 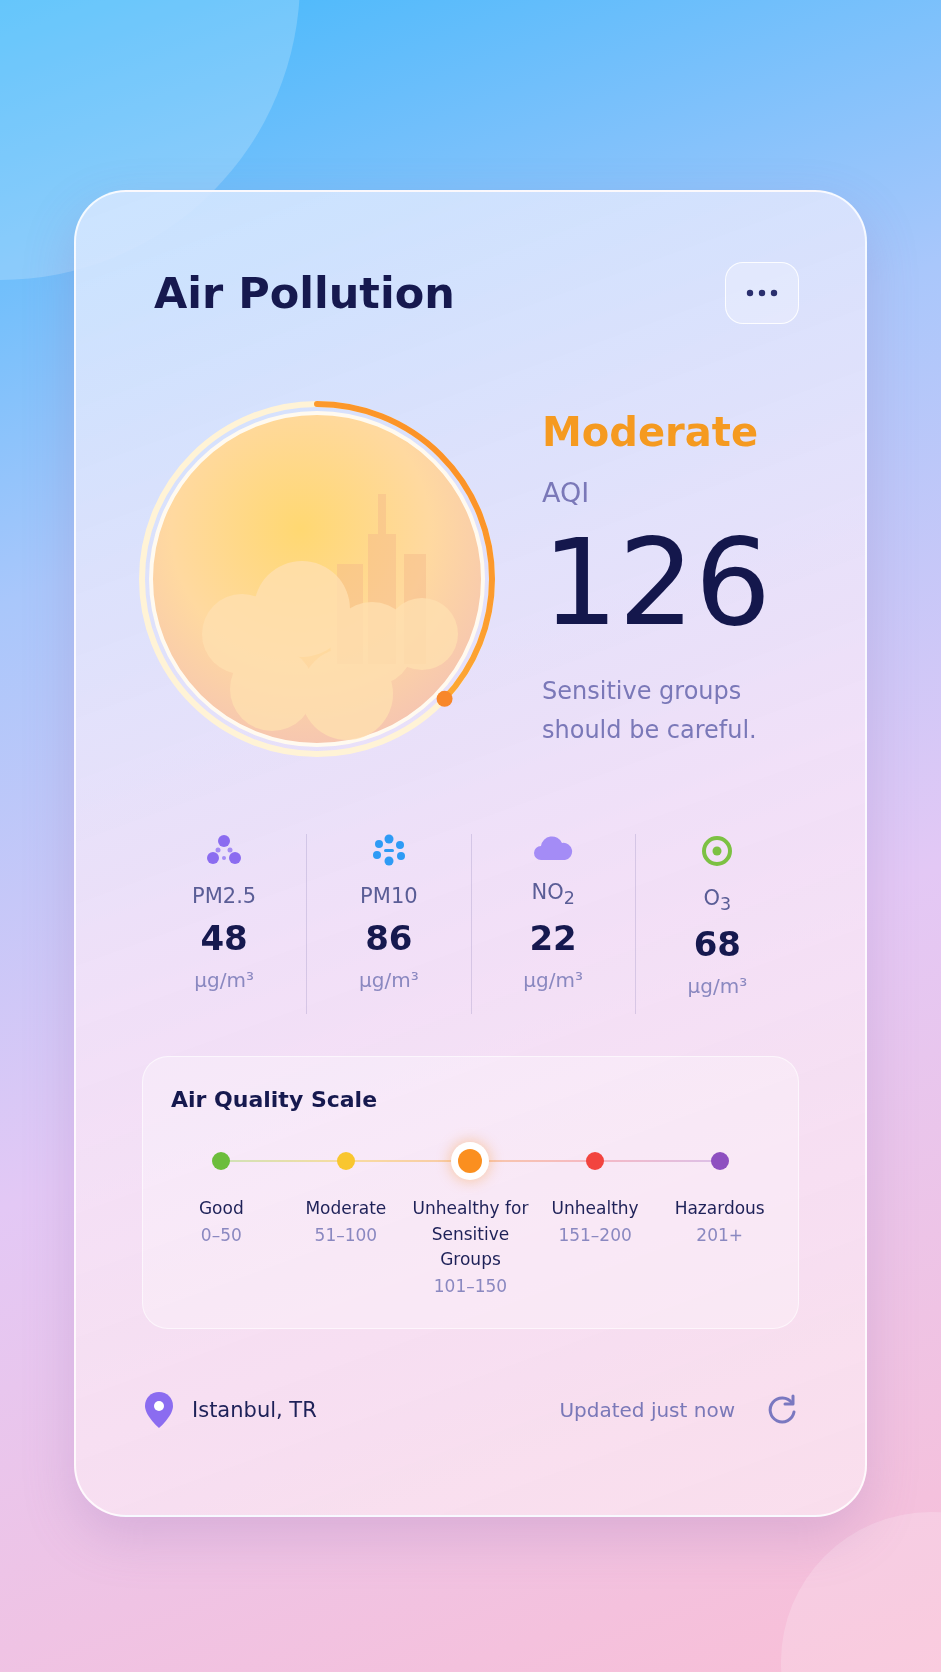 I want to click on level-name: Moderate, so click(x=346, y=1208).